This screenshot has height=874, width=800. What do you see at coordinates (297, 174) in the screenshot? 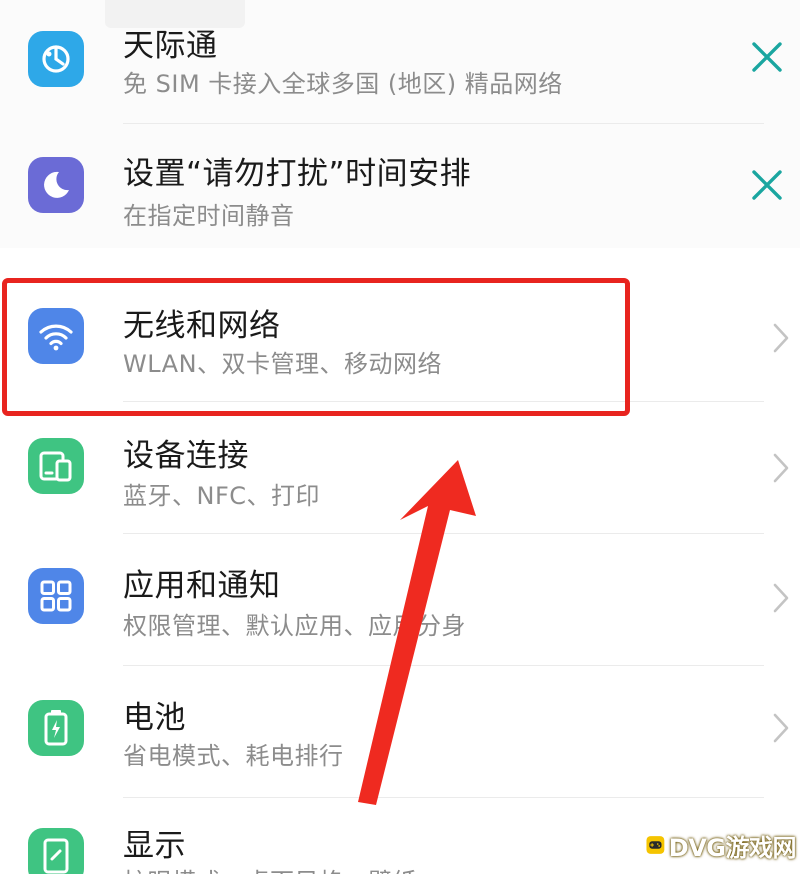
I see `suggestion-title: 设置“请勿打扰”时间安排` at bounding box center [297, 174].